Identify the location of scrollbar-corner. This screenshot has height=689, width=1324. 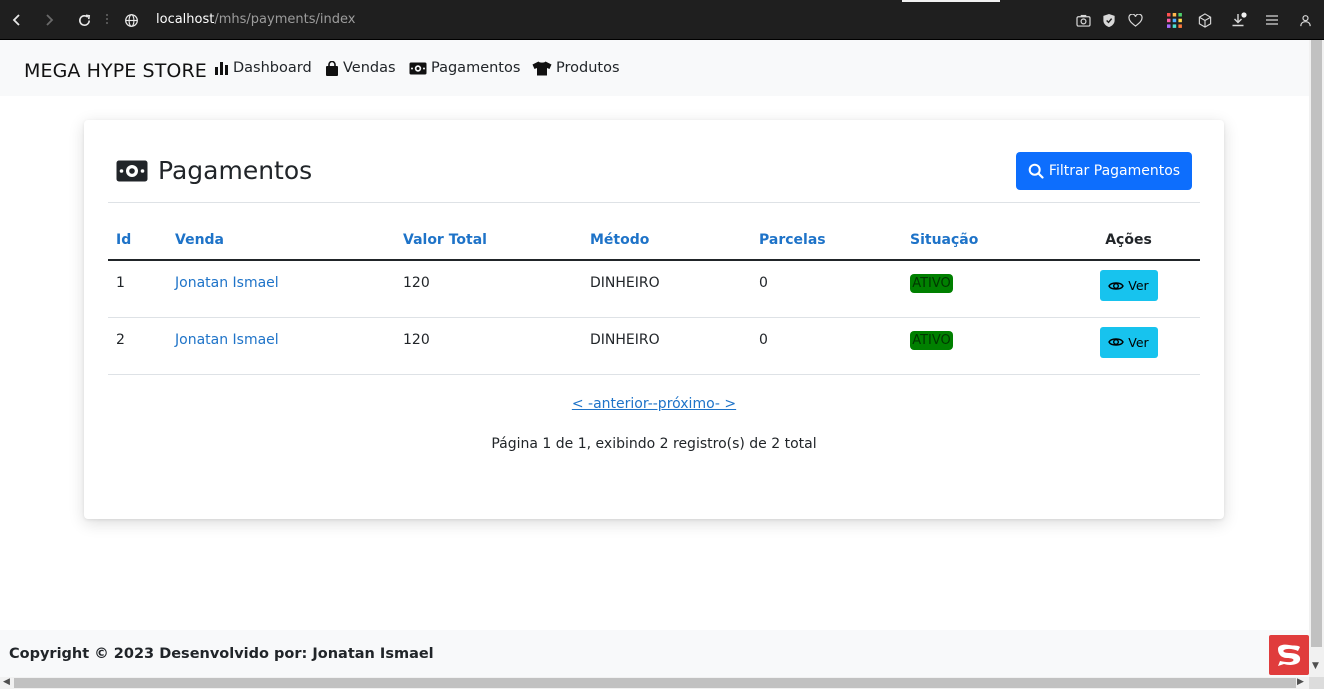
(1316, 683).